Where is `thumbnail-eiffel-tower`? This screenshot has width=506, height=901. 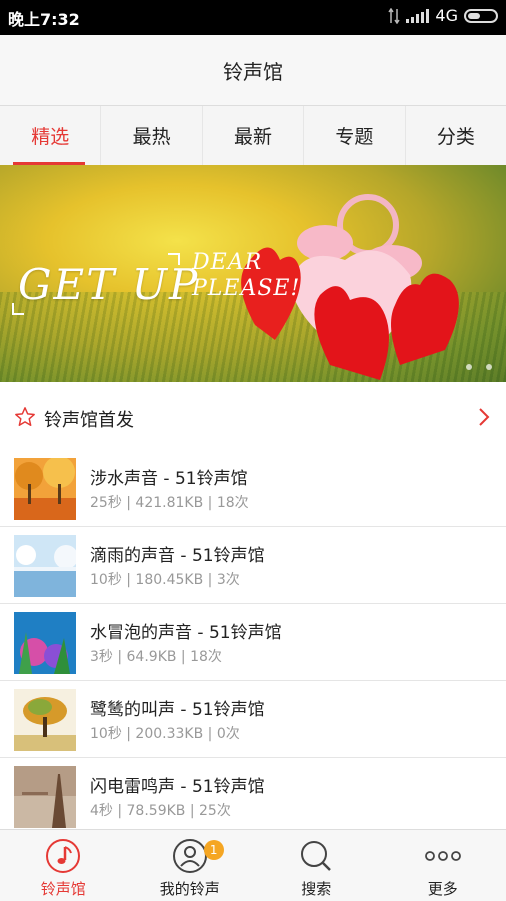 thumbnail-eiffel-tower is located at coordinates (45, 797).